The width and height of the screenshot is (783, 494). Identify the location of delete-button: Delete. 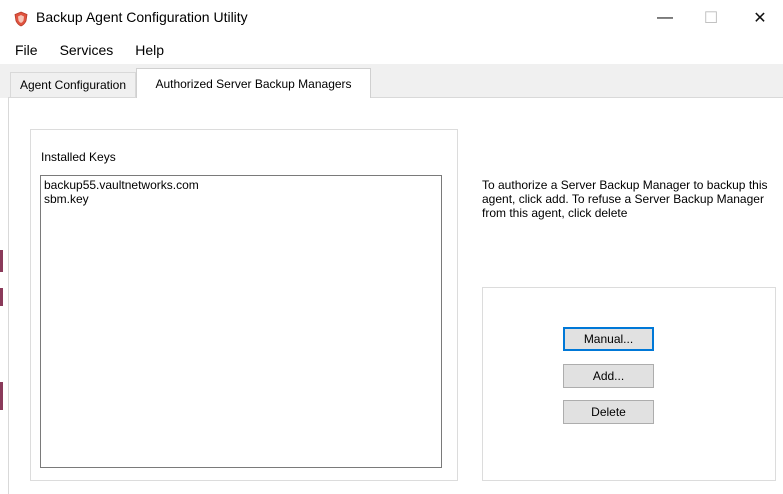
(608, 412).